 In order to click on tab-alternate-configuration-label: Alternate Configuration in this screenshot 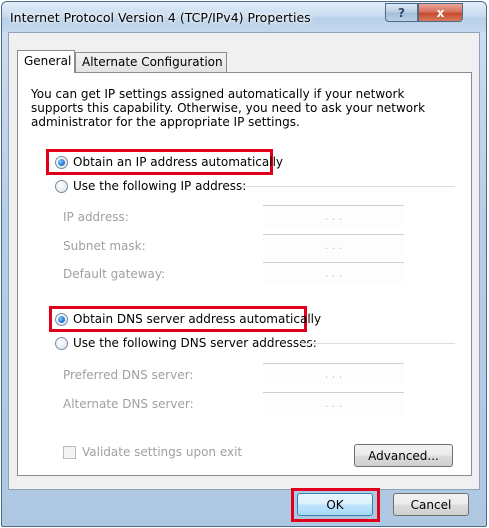, I will do `click(152, 62)`.